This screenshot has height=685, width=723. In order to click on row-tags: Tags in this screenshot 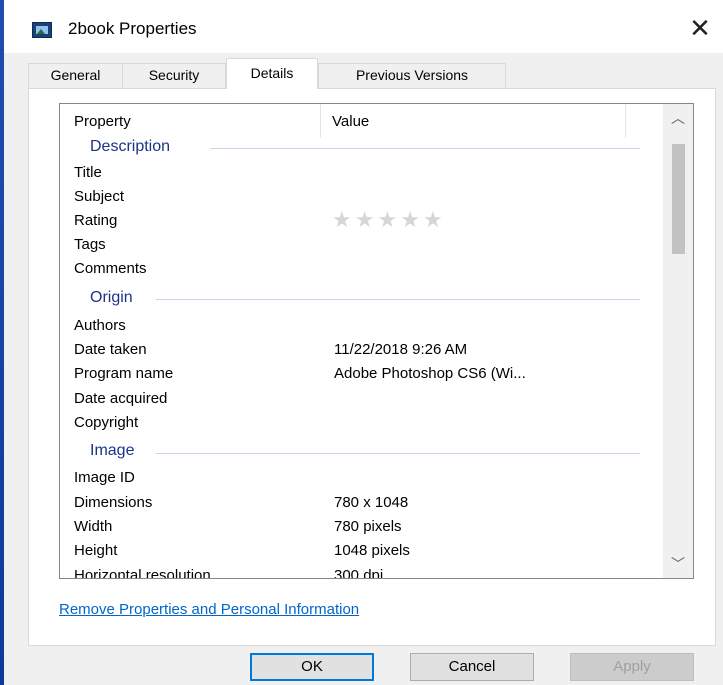, I will do `click(360, 246)`.